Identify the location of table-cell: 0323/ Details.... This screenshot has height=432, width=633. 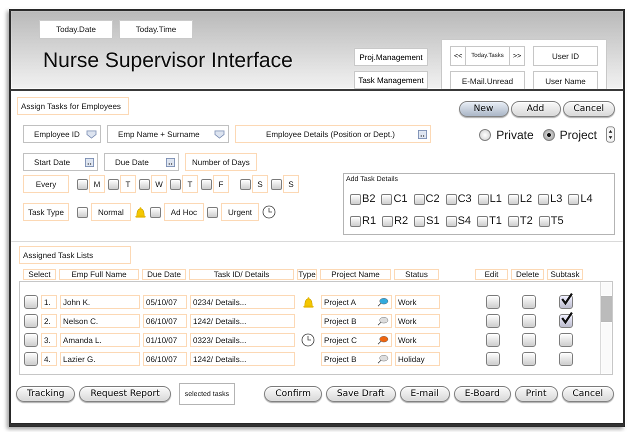
(242, 340).